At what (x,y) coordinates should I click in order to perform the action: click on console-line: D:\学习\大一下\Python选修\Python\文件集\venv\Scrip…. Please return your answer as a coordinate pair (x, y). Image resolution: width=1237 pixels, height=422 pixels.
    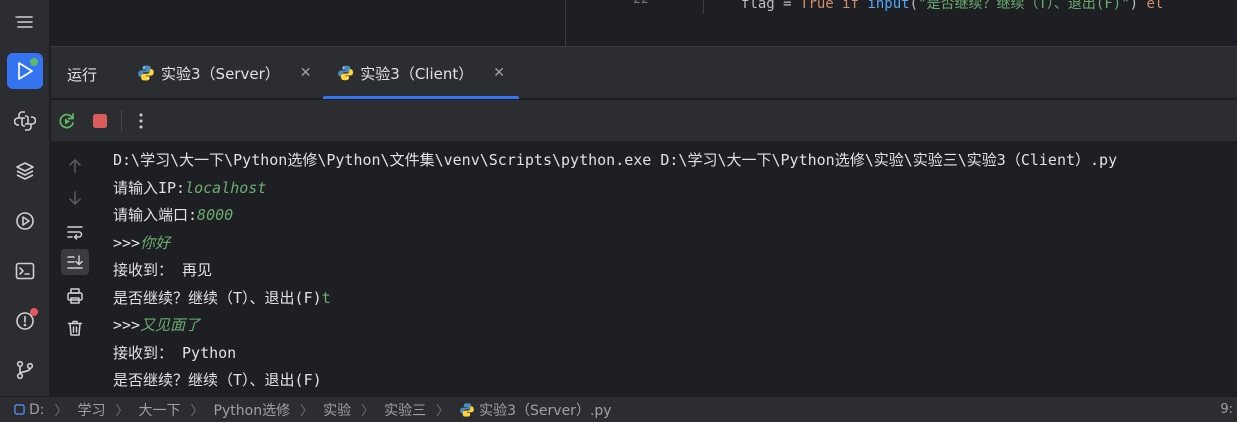
    Looking at the image, I should click on (615, 160).